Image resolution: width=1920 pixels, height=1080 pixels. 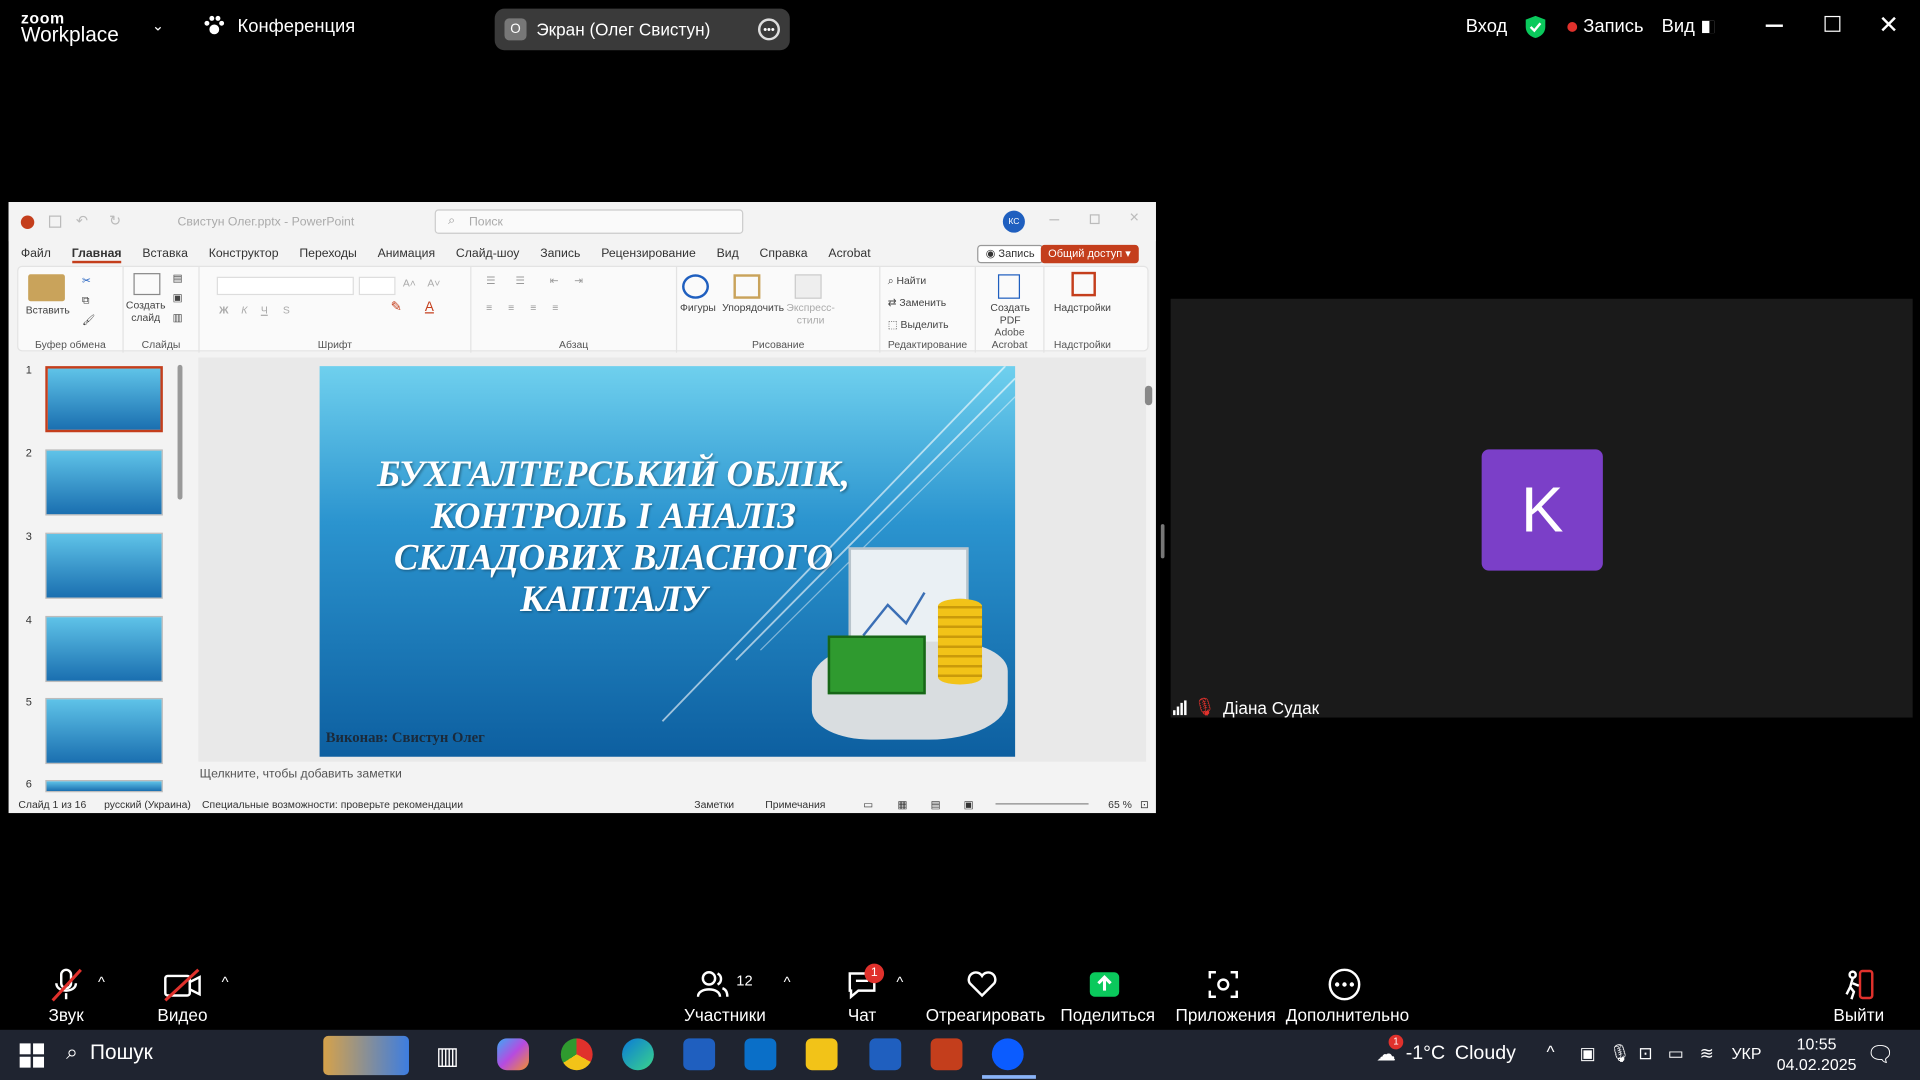 What do you see at coordinates (178, 297) in the screenshot?
I see `reset-icon: ▣` at bounding box center [178, 297].